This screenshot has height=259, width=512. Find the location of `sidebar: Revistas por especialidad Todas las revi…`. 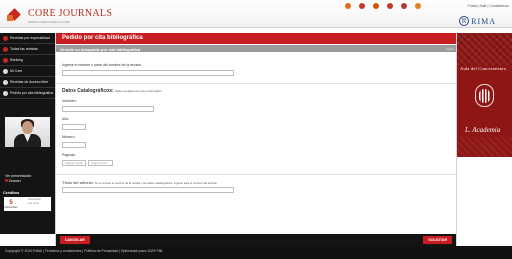

sidebar: Revistas por especialidad Todas las revi… is located at coordinates (27, 133).